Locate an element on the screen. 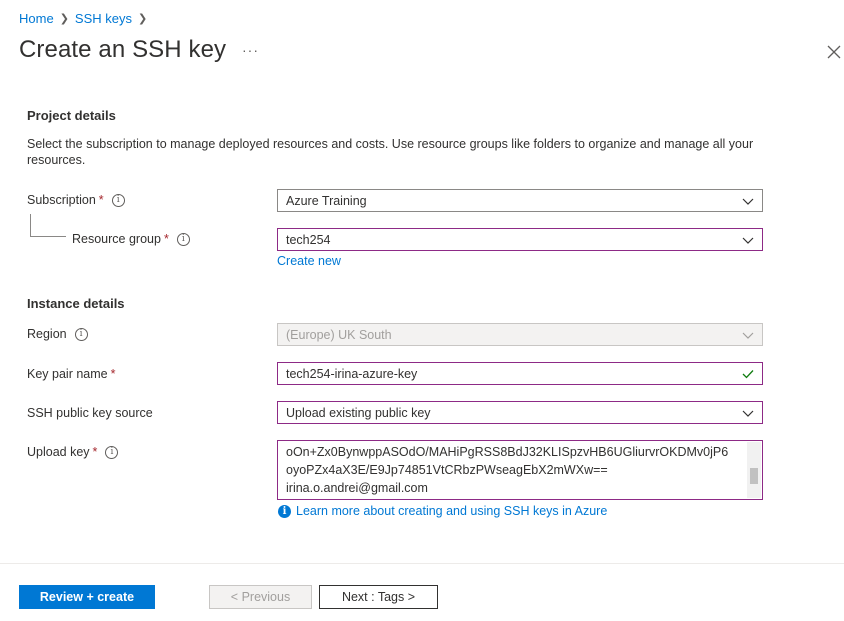  upload-key-label-text: Upload key is located at coordinates (58, 452).